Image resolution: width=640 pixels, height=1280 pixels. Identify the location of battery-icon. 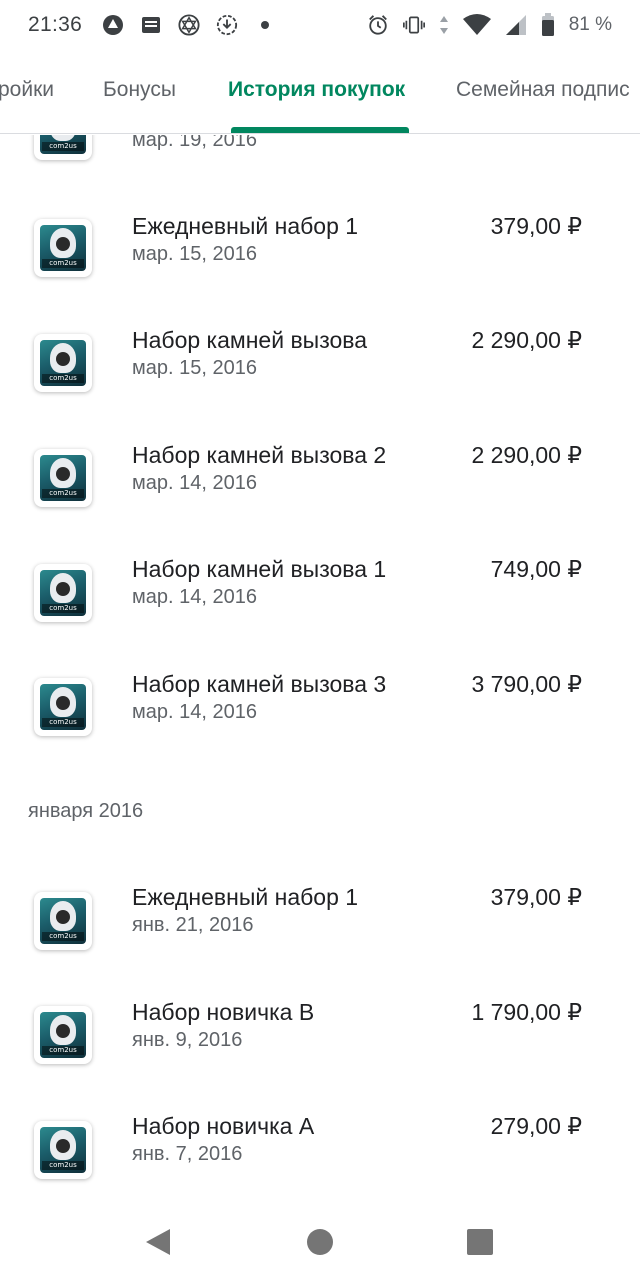
(548, 24).